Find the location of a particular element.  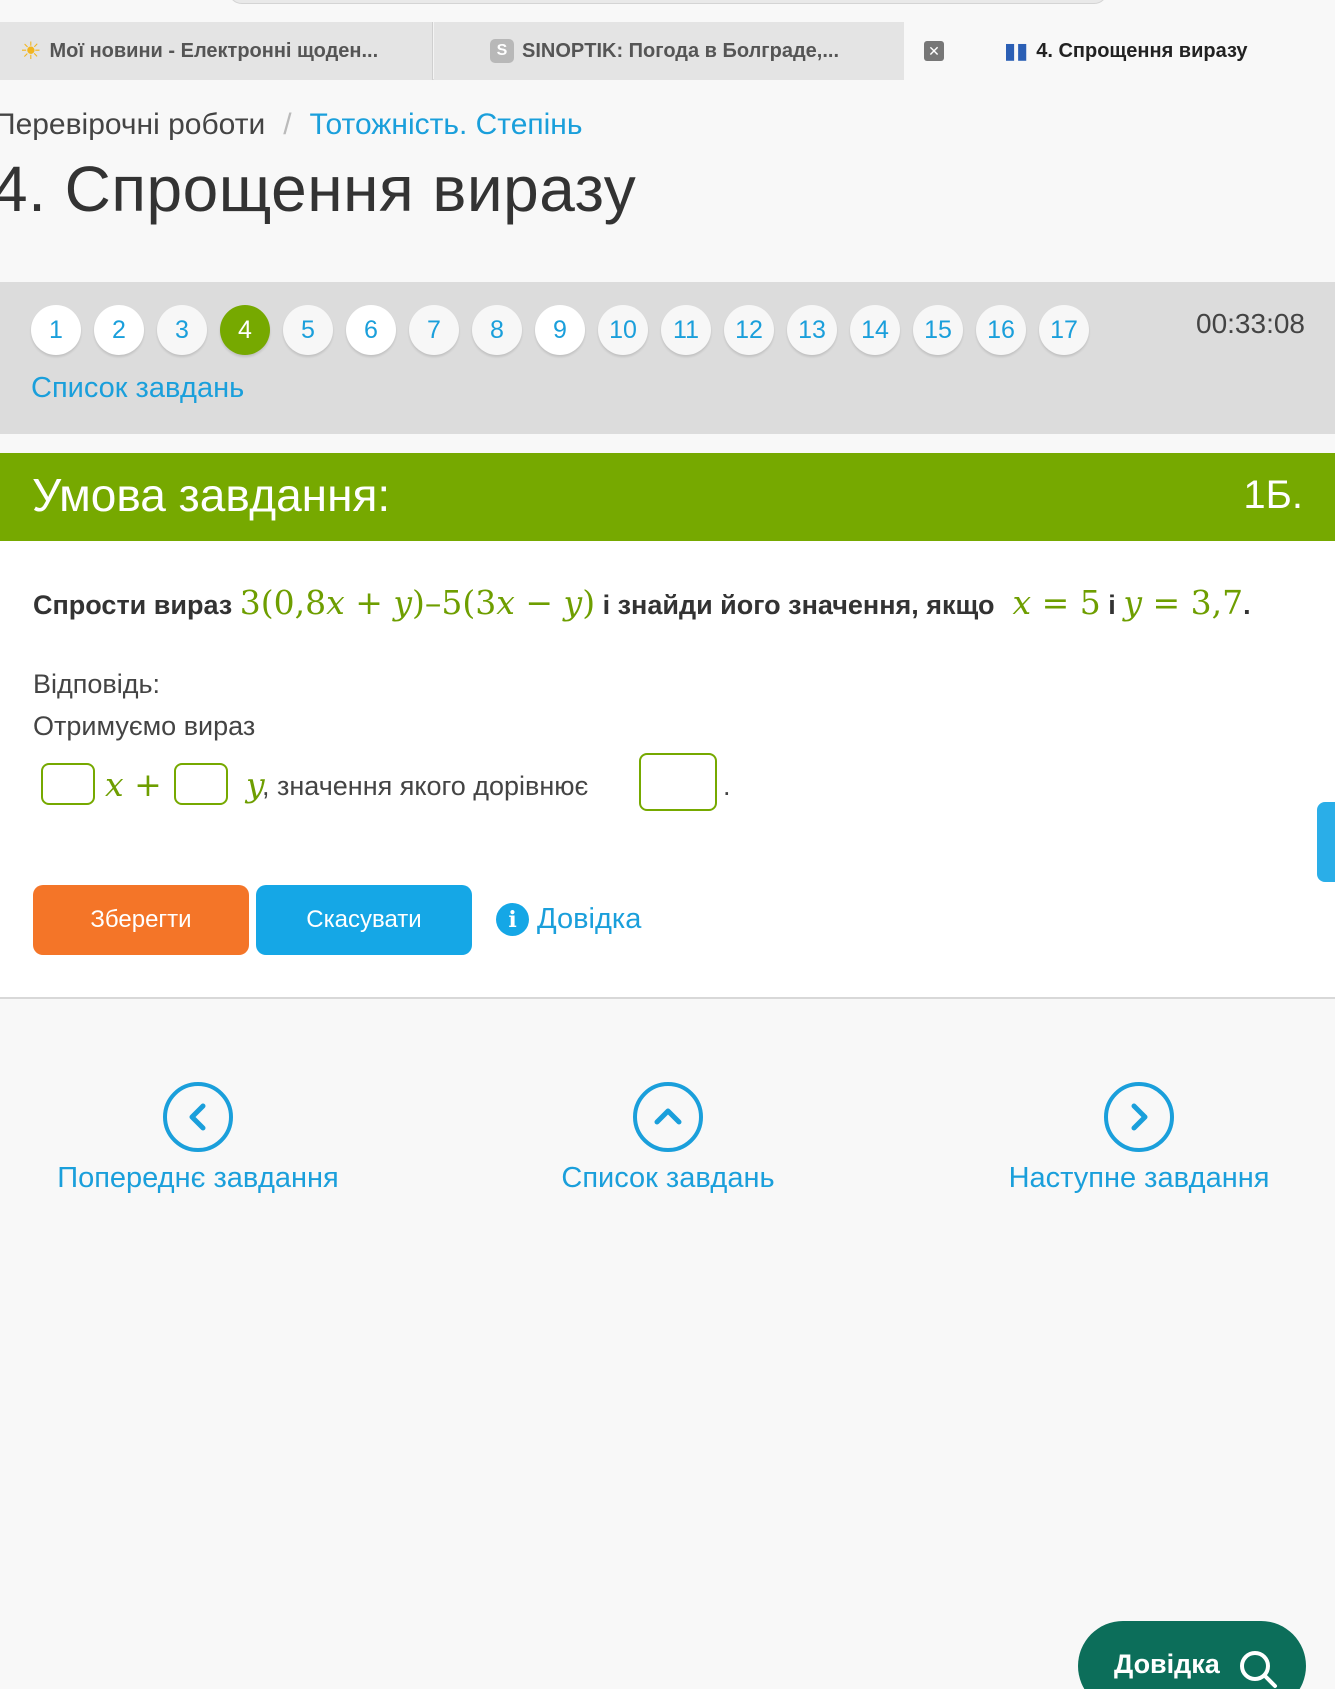

task-number: 11 is located at coordinates (686, 330).